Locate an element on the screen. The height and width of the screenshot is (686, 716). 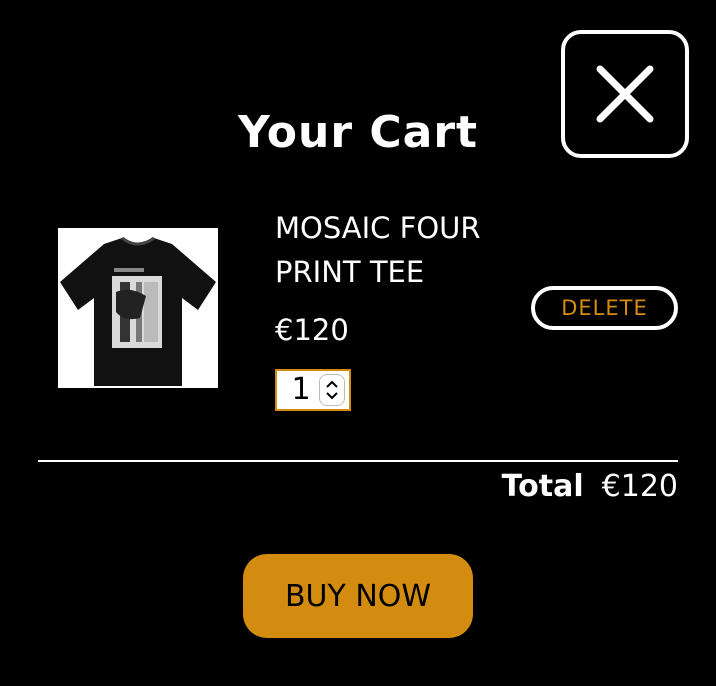
quantity-stepper: 1 is located at coordinates (313, 390).